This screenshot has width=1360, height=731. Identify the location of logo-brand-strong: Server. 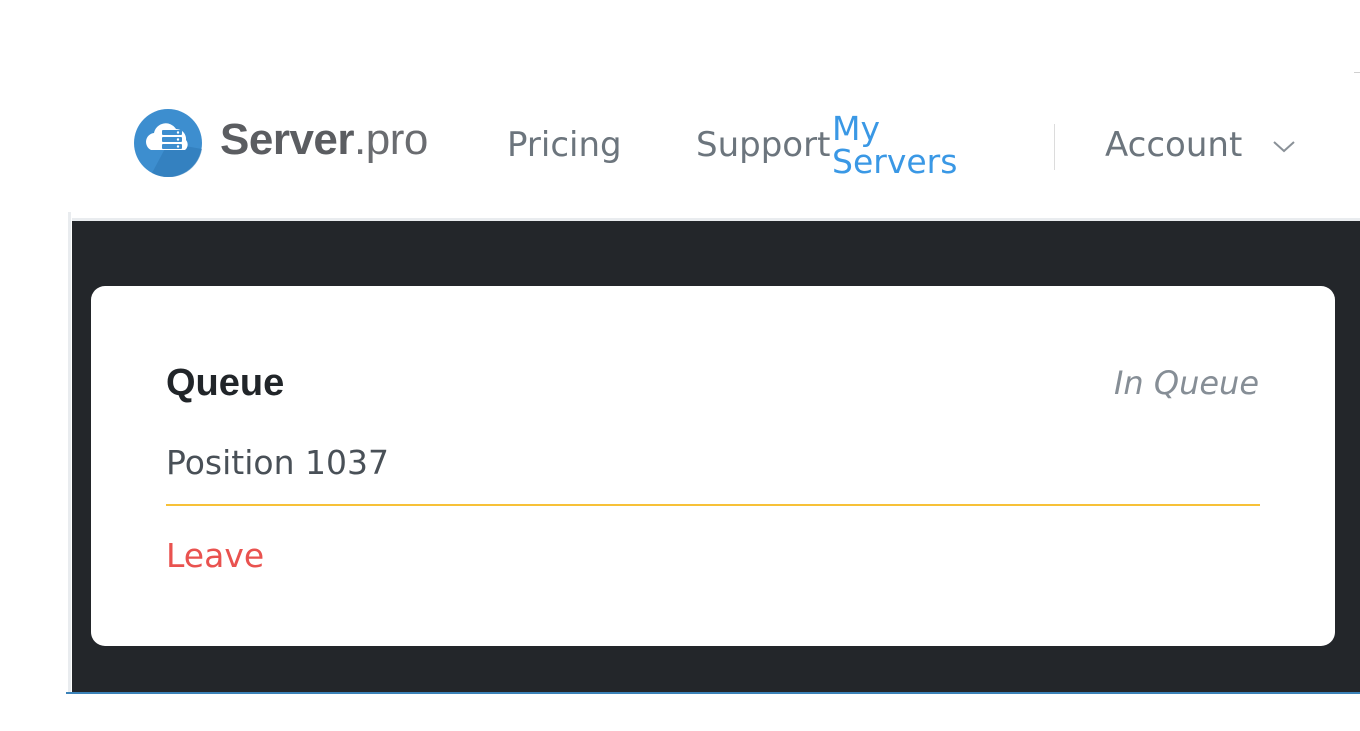
(287, 139).